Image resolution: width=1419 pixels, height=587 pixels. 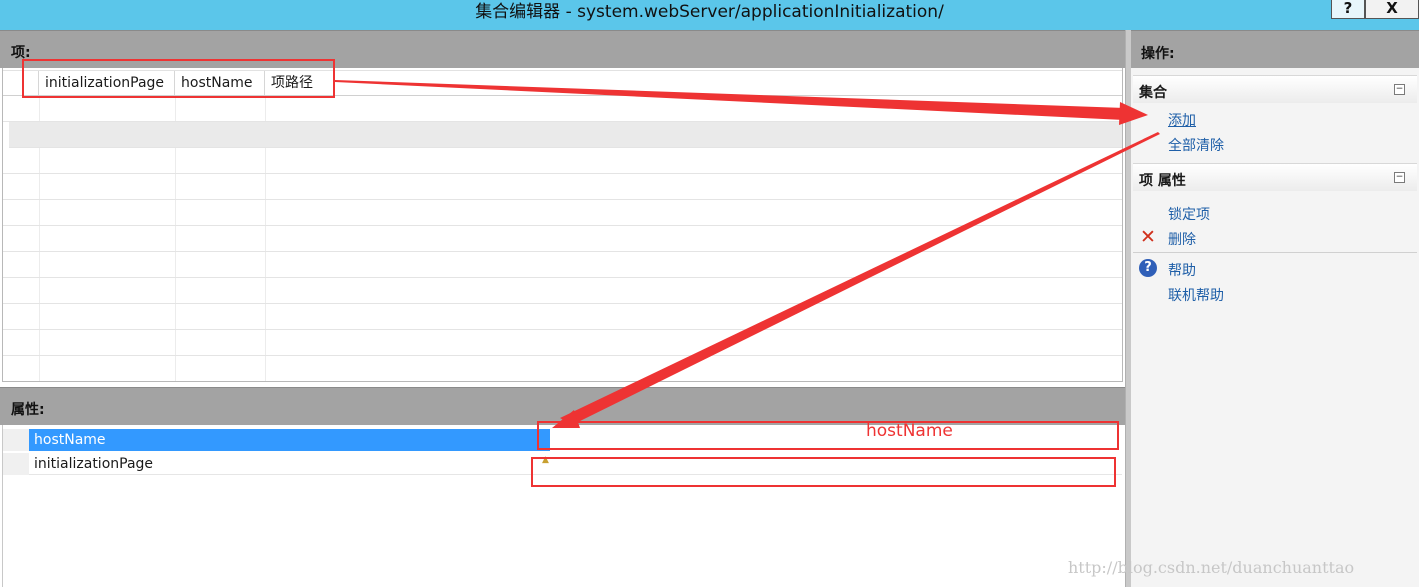 I want to click on help-icon: ?, so click(x=1148, y=268).